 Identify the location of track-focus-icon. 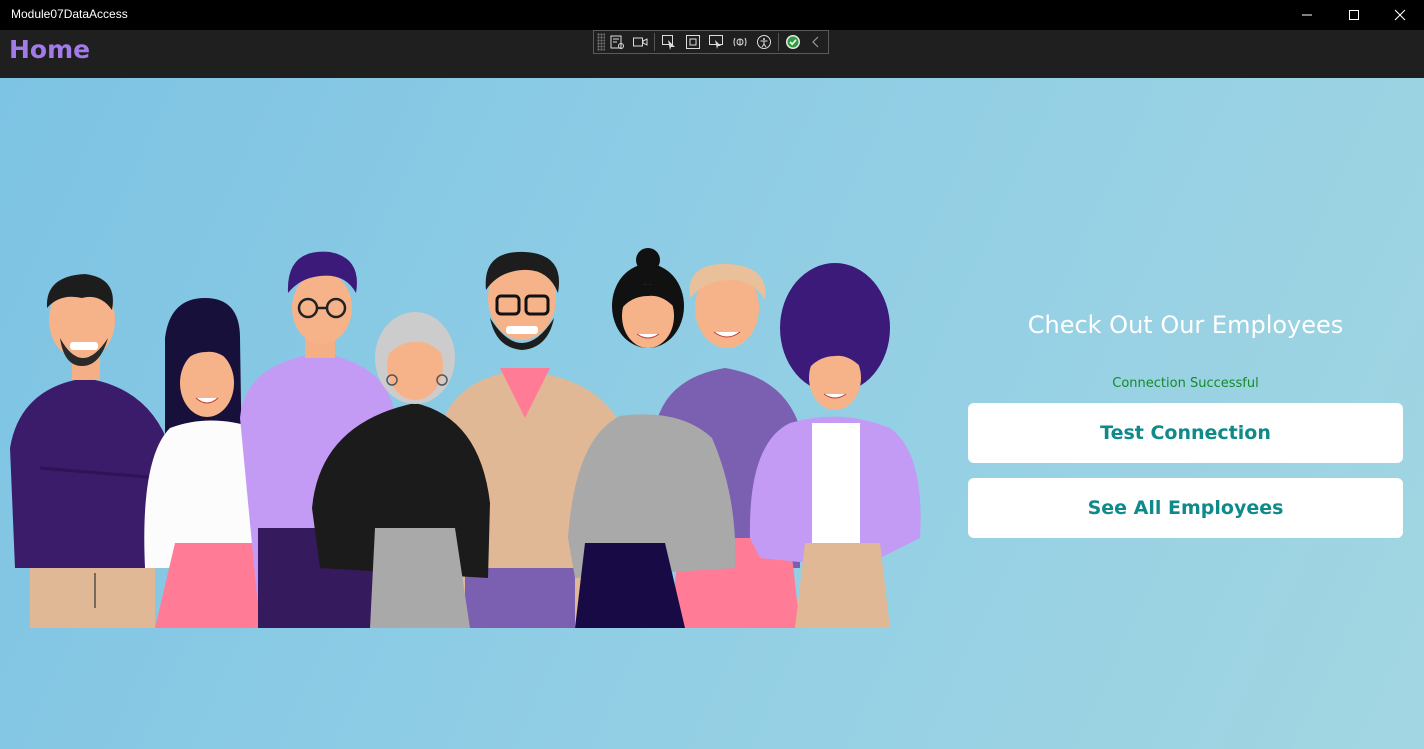
(717, 42).